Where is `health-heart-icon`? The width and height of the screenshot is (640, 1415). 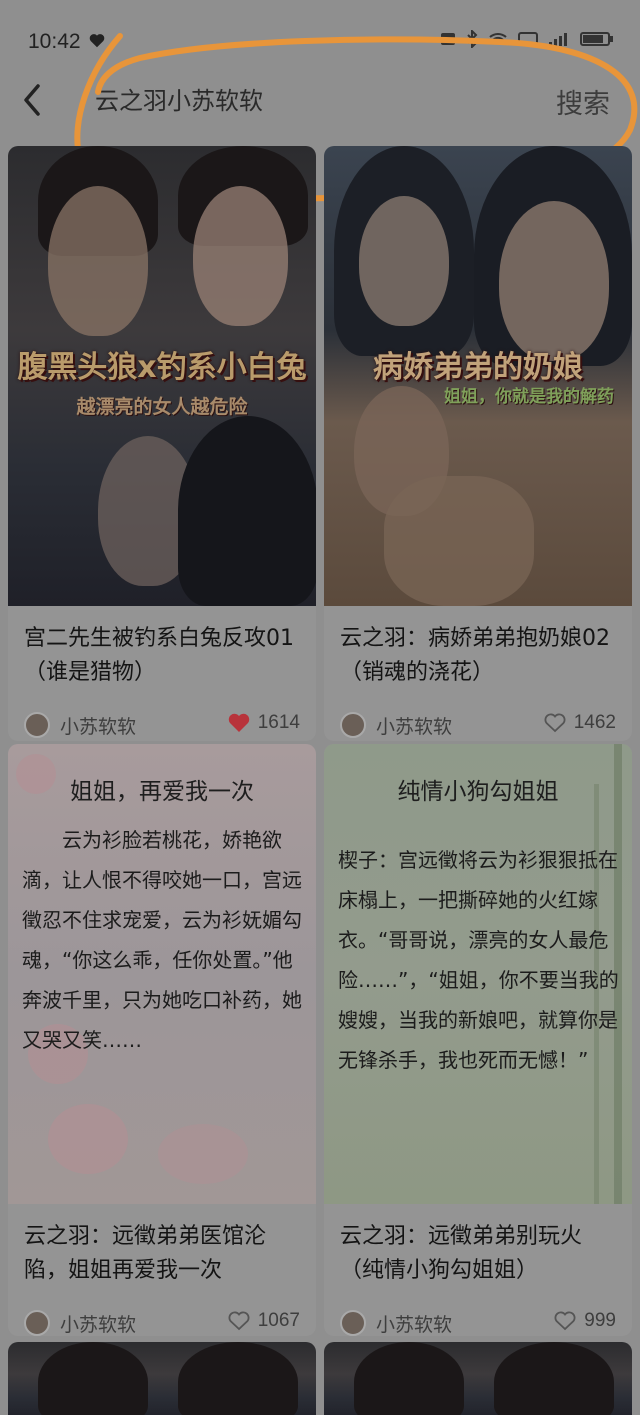
health-heart-icon is located at coordinates (97, 41).